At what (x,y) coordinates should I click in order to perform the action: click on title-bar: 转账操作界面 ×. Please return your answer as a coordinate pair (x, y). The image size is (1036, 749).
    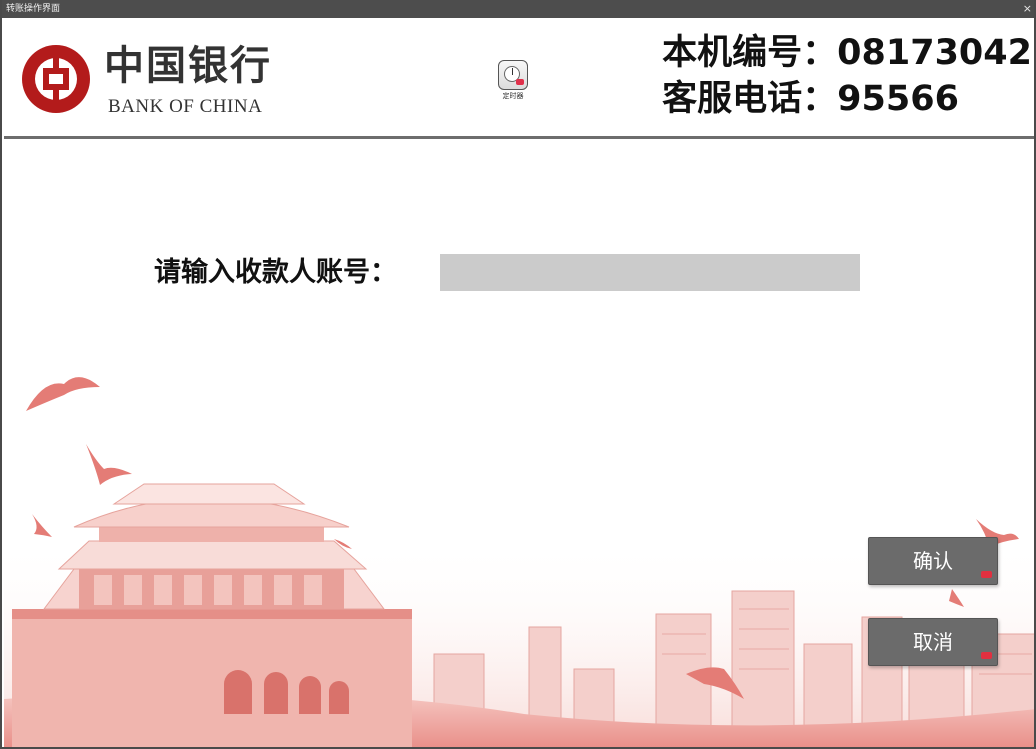
    Looking at the image, I should click on (518, 9).